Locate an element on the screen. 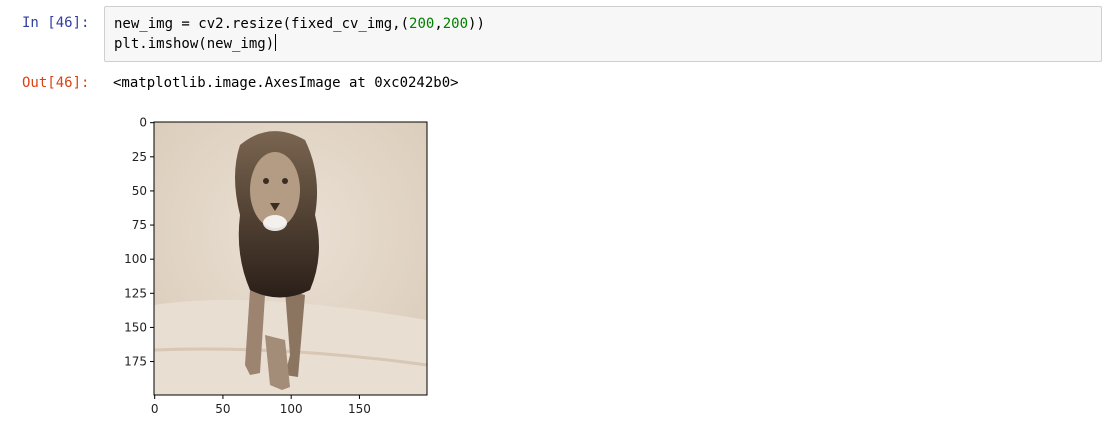  code-segment: , is located at coordinates (438, 24).